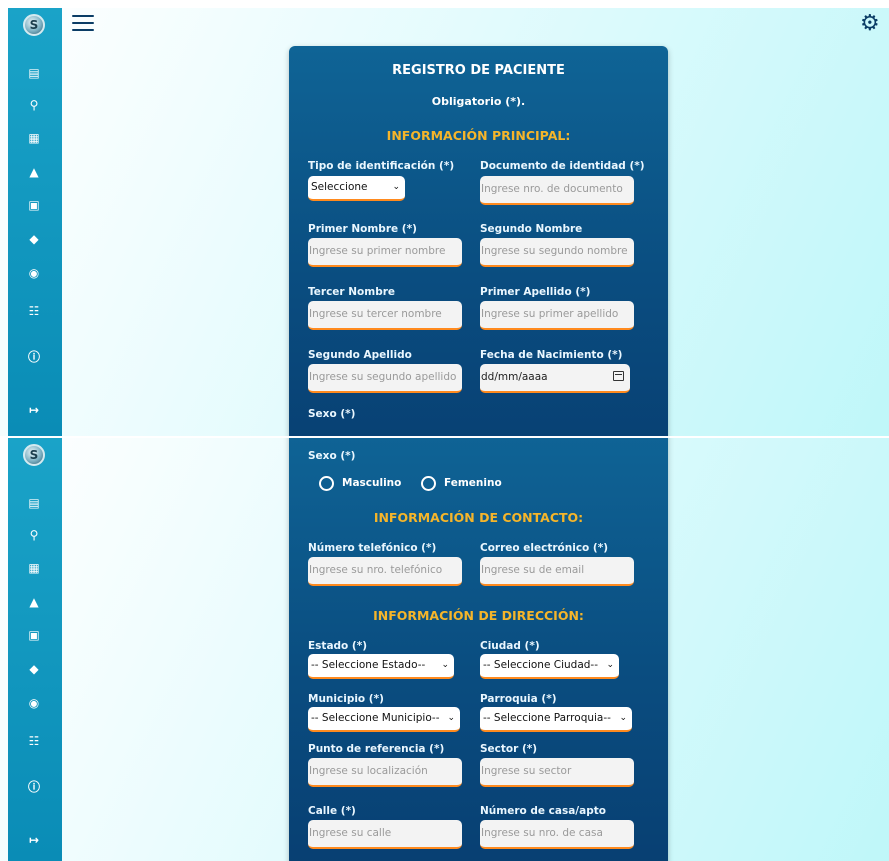 The image size is (889, 861). What do you see at coordinates (35, 649) in the screenshot?
I see `sidebar-2: S ▤ ⚲ ▦ ▲ ▣ ◆ ◉ ☷ ⓘ ↦` at bounding box center [35, 649].